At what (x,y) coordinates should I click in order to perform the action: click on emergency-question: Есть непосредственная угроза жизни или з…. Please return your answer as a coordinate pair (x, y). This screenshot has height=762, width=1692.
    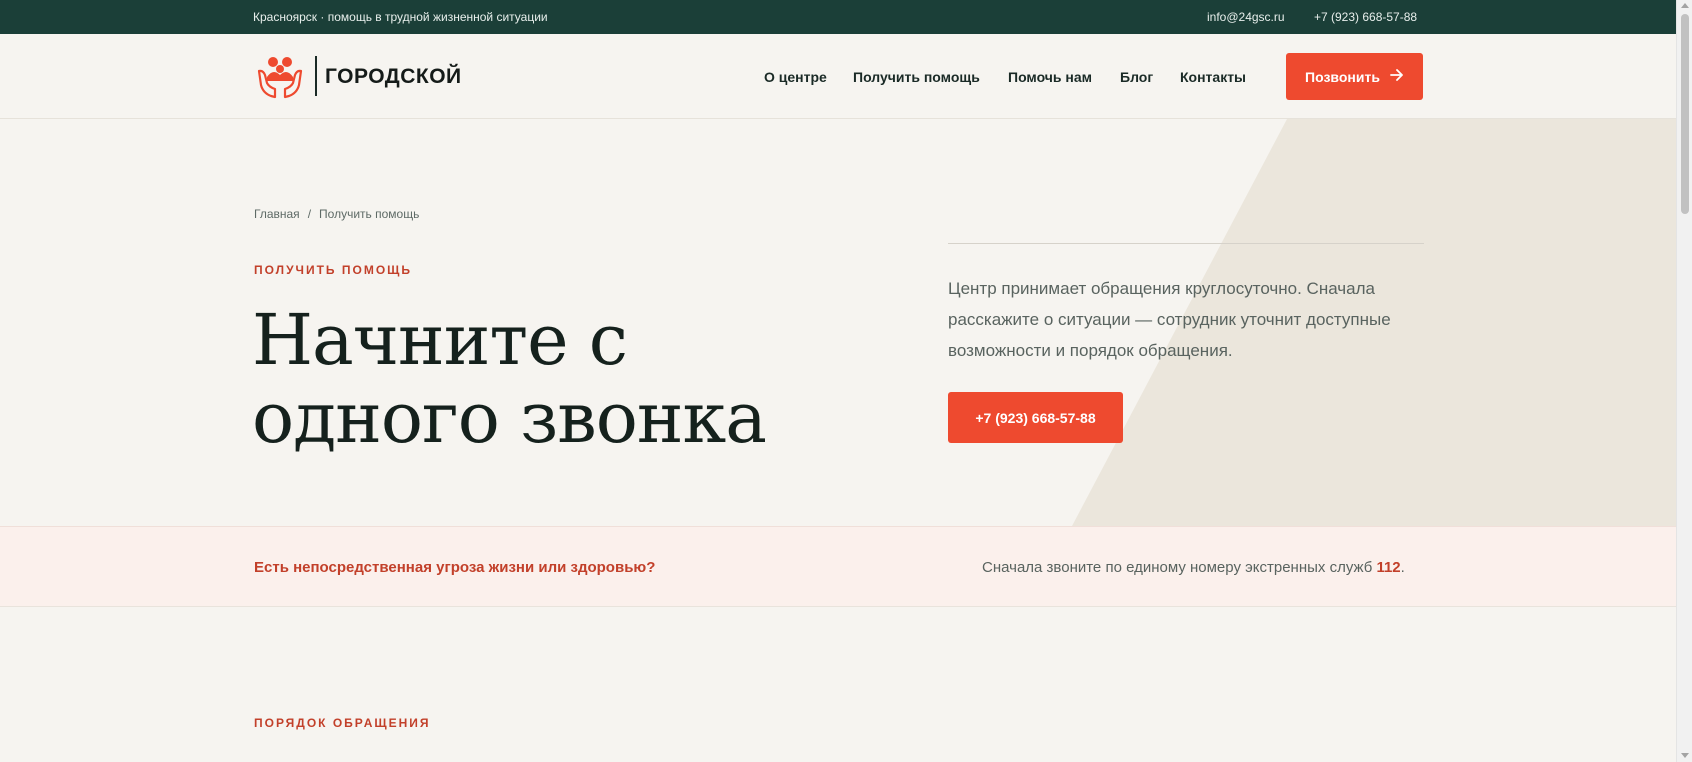
    Looking at the image, I should click on (455, 567).